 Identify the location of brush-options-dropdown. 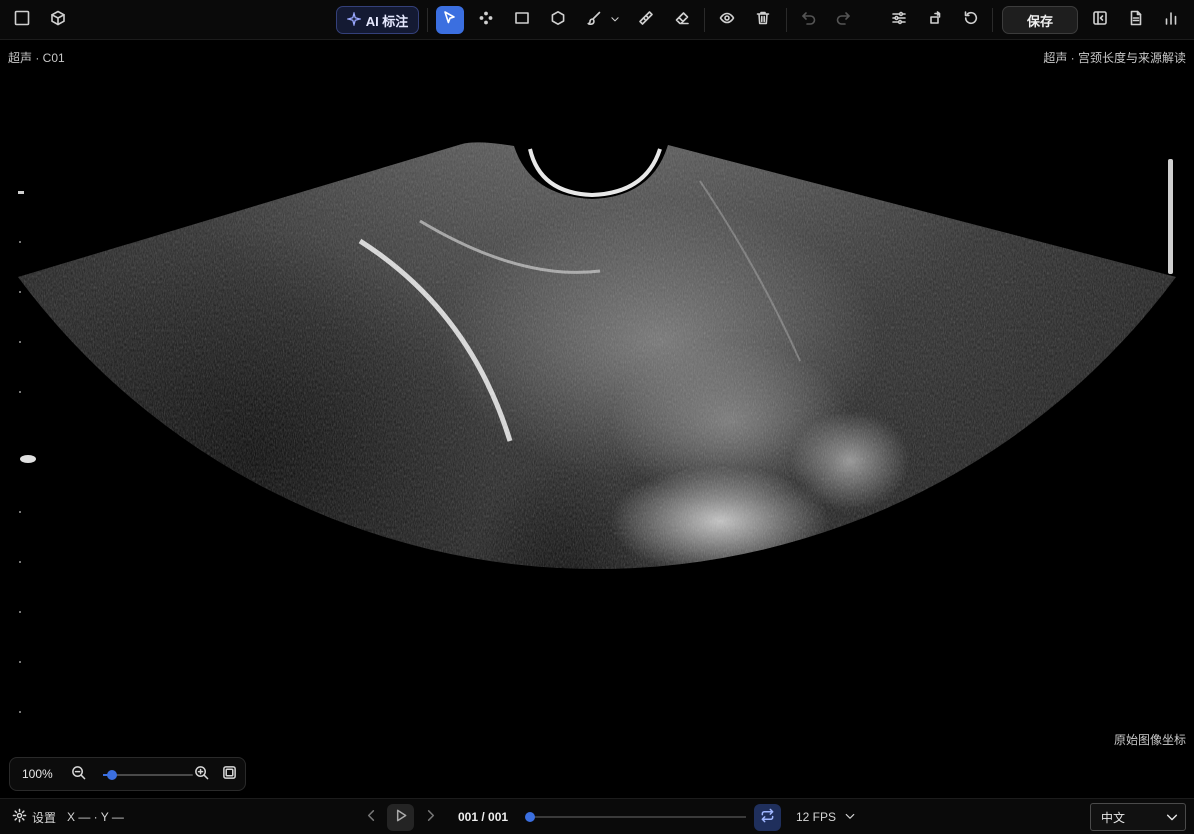
(615, 20).